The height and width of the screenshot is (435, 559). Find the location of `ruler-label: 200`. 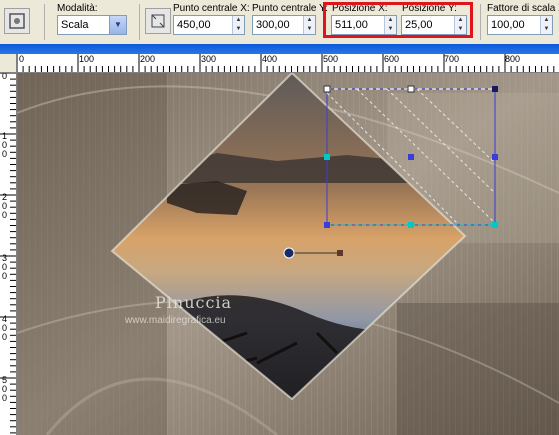

ruler-label: 200 is located at coordinates (148, 59).